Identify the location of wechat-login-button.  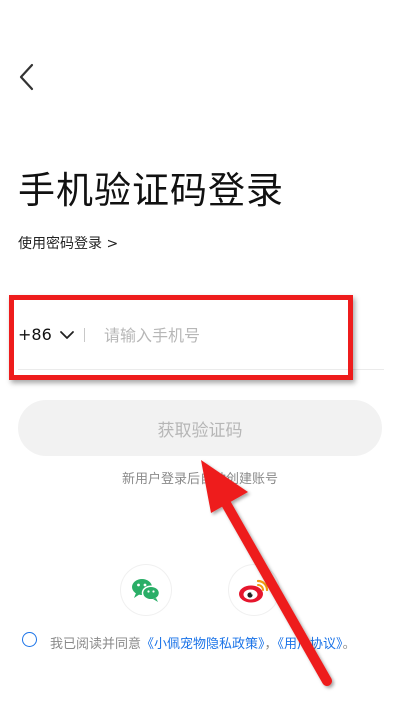
(146, 590).